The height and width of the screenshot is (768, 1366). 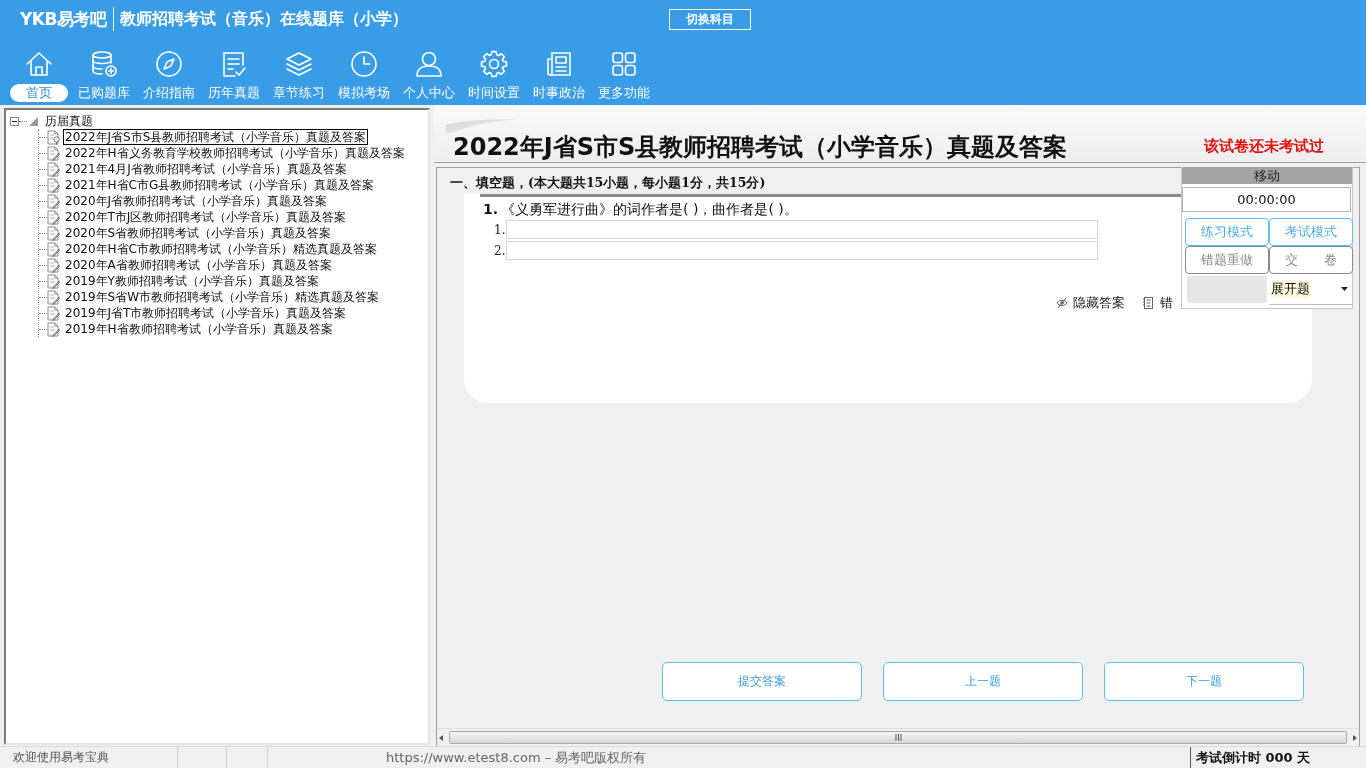 I want to click on timer-display: 00:00:00, so click(x=1266, y=199).